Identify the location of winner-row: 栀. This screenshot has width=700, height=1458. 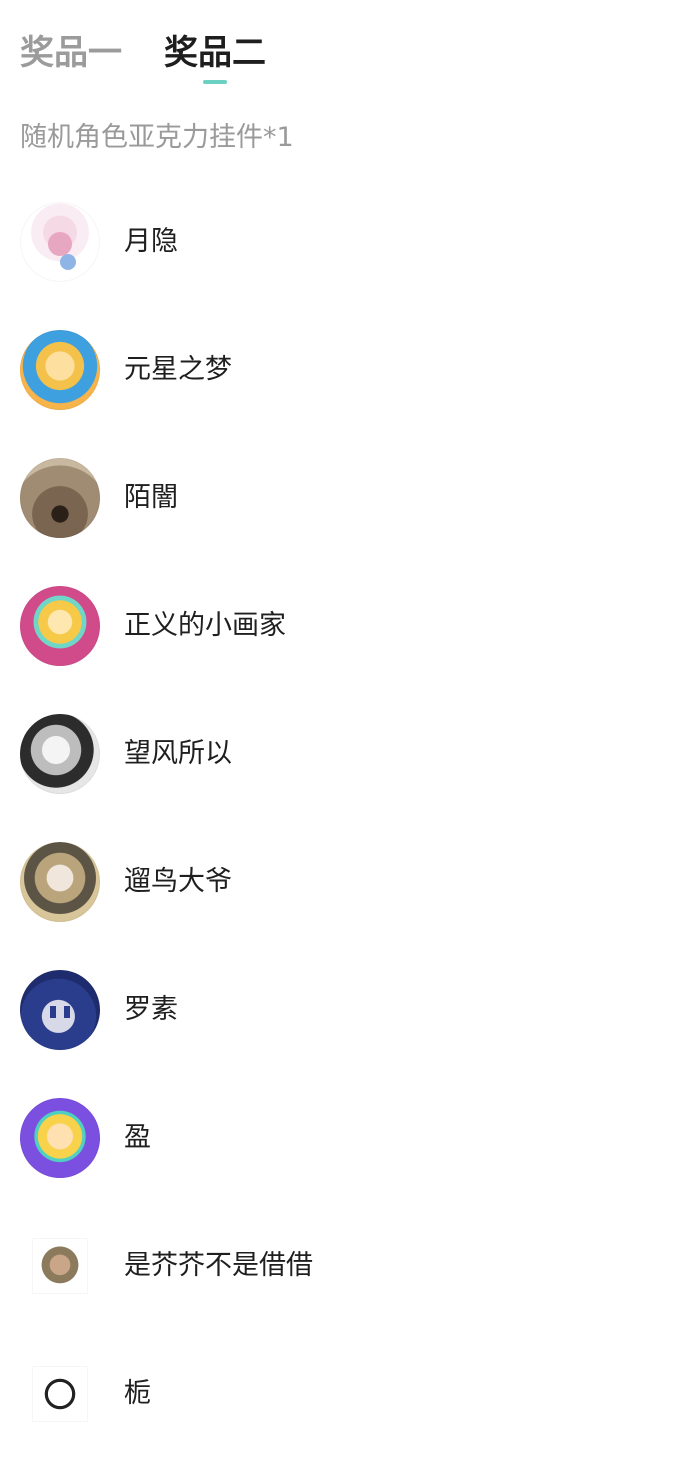
(350, 1394).